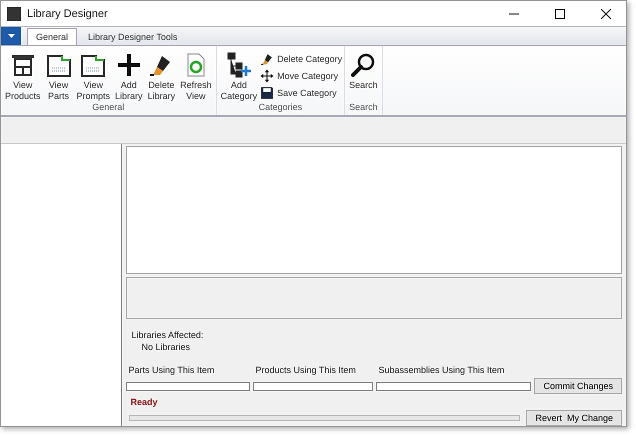 The width and height of the screenshot is (636, 435). I want to click on ribbon-button: Save Category, so click(301, 93).